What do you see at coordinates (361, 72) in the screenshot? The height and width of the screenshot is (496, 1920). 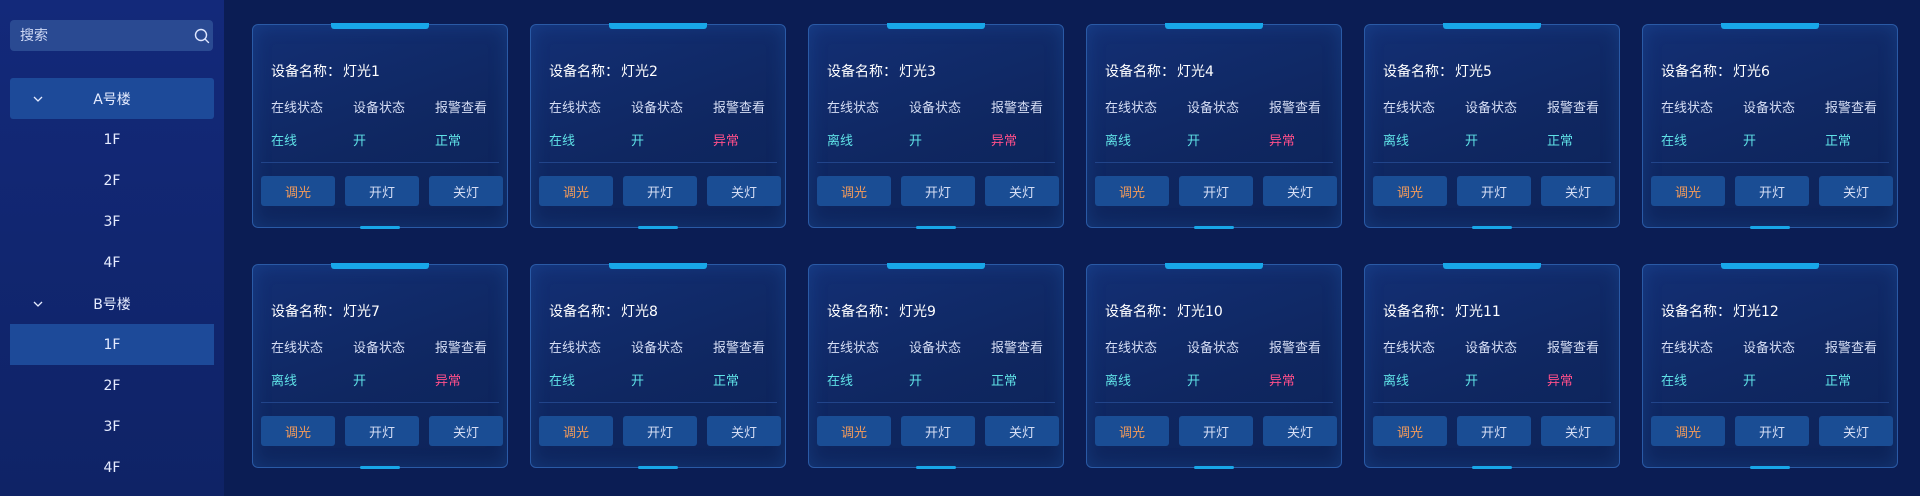 I see `device-name: 灯光1` at bounding box center [361, 72].